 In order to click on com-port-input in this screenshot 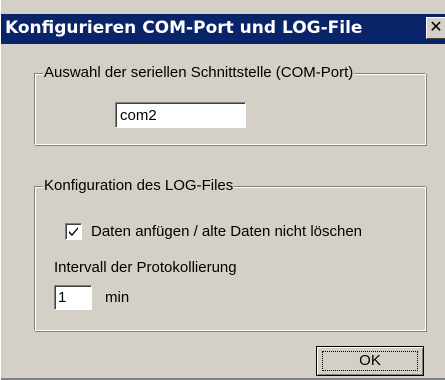, I will do `click(180, 115)`.